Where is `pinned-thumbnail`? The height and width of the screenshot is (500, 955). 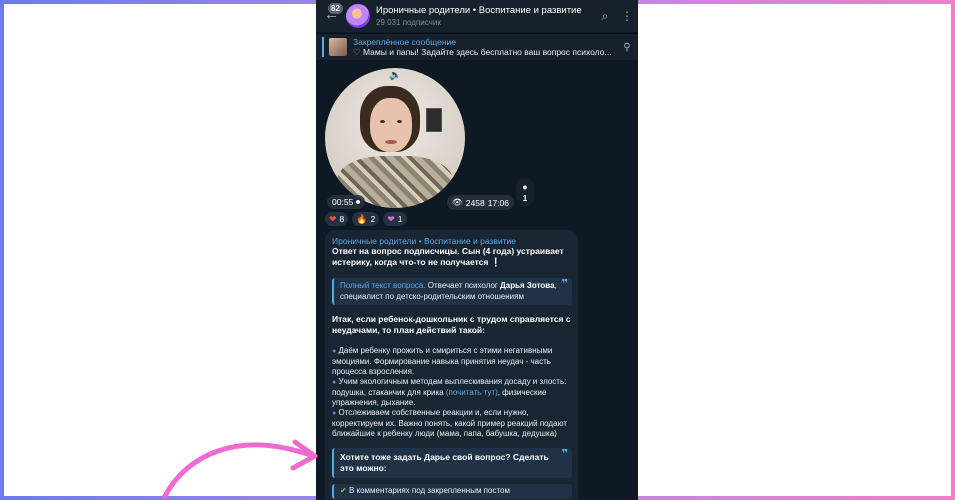
pinned-thumbnail is located at coordinates (338, 47).